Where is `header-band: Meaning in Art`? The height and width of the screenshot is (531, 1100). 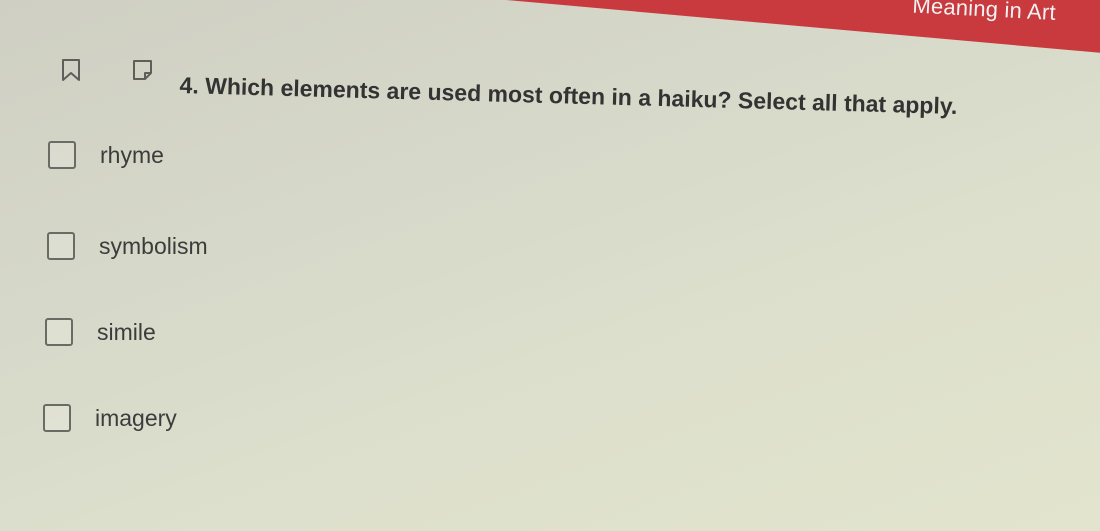 header-band: Meaning in Art is located at coordinates (550, 30).